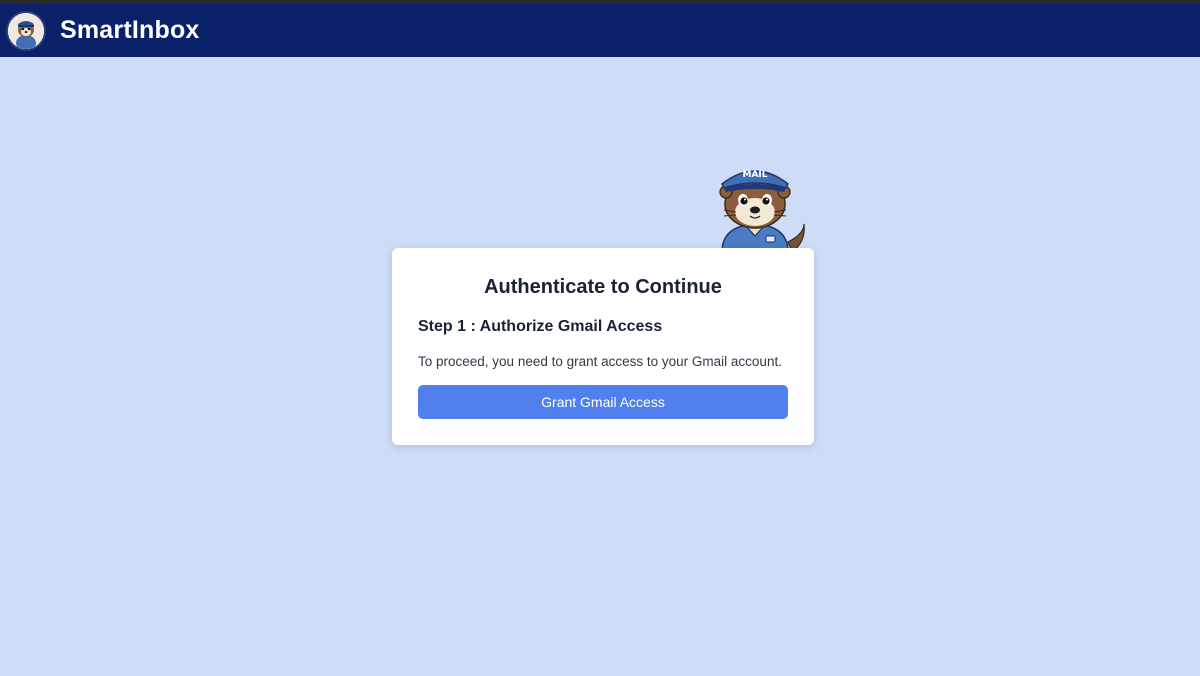 This screenshot has width=1200, height=676. Describe the element at coordinates (603, 402) in the screenshot. I see `grant-gmail-access-button: Grant Gmail Access` at that location.